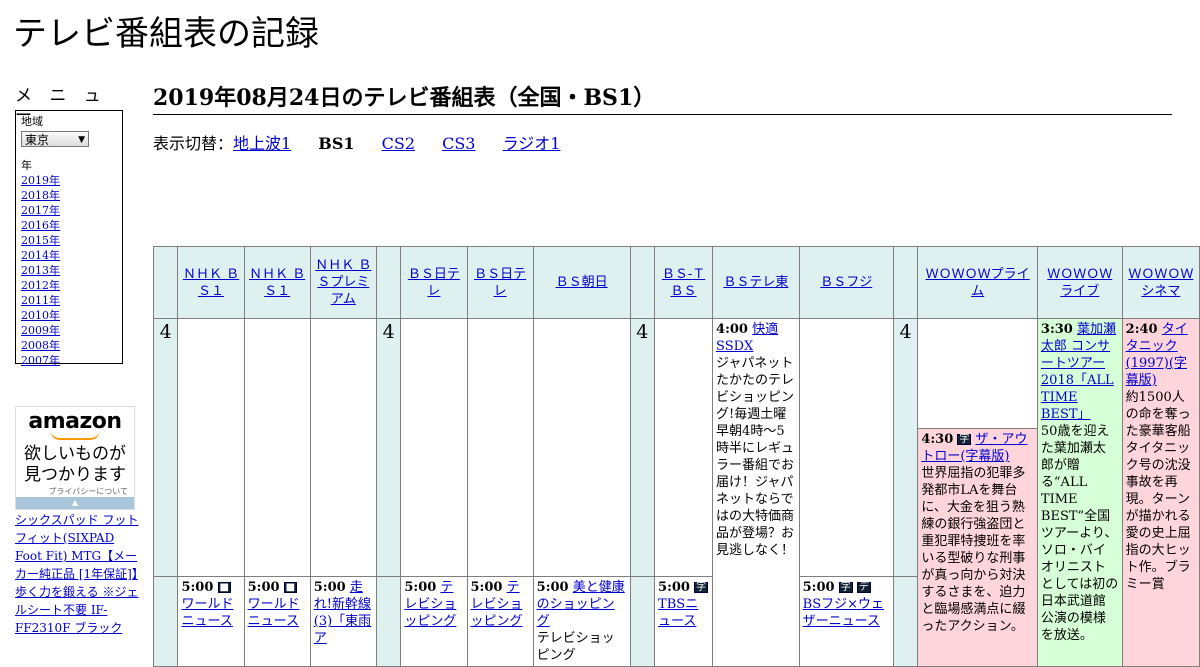 The height and width of the screenshot is (667, 1200). What do you see at coordinates (343, 621) in the screenshot?
I see `program-cell-nhkbsp: 5:00 走れ!新幹線(3)「東雨ア` at bounding box center [343, 621].